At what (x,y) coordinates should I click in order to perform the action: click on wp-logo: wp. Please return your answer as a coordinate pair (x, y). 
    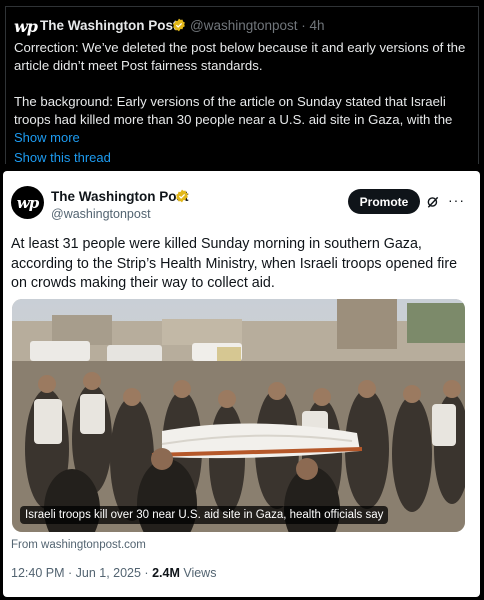
    Looking at the image, I should click on (26, 26).